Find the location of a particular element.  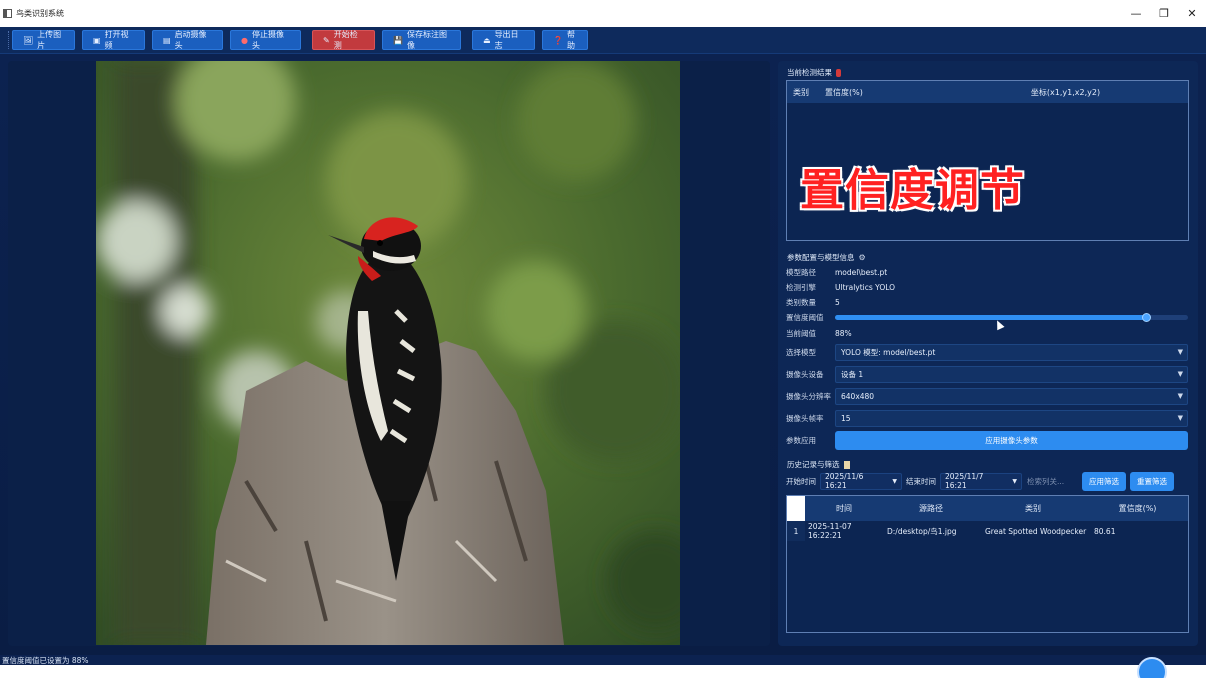

help-icon: ❓ is located at coordinates (558, 40).